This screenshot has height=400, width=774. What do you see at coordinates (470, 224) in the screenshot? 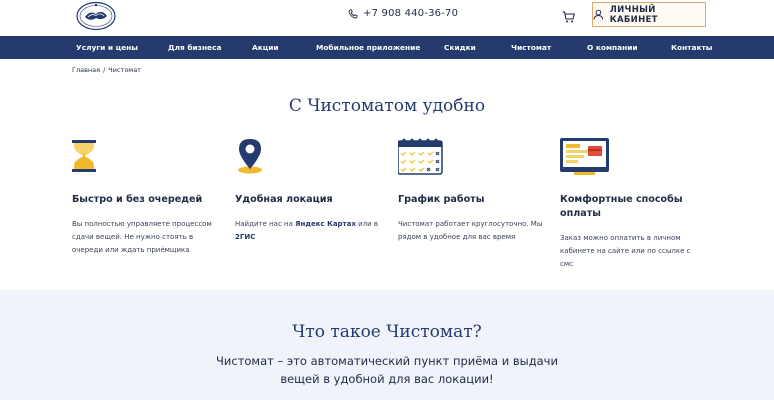
I see `desc-line: Чистомат работает круглосуточно. Мы` at bounding box center [470, 224].